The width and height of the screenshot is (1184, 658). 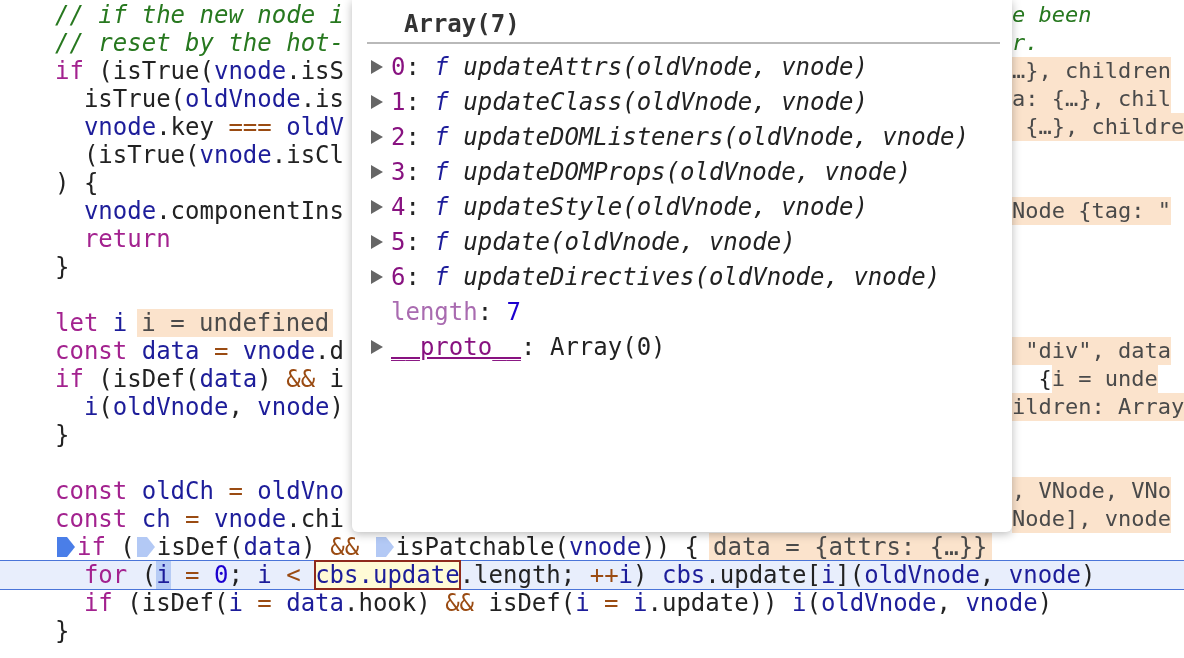 What do you see at coordinates (213, 407) in the screenshot?
I see `code-text: i(oldVnode, vnode)` at bounding box center [213, 407].